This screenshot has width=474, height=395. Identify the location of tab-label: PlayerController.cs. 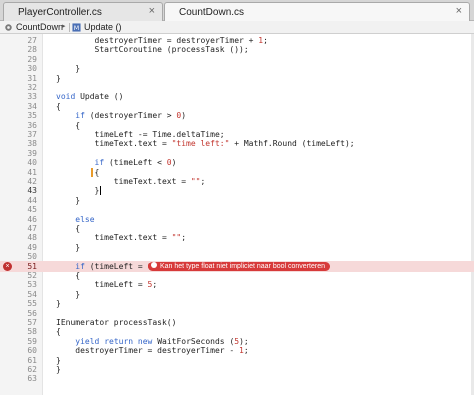
(60, 12).